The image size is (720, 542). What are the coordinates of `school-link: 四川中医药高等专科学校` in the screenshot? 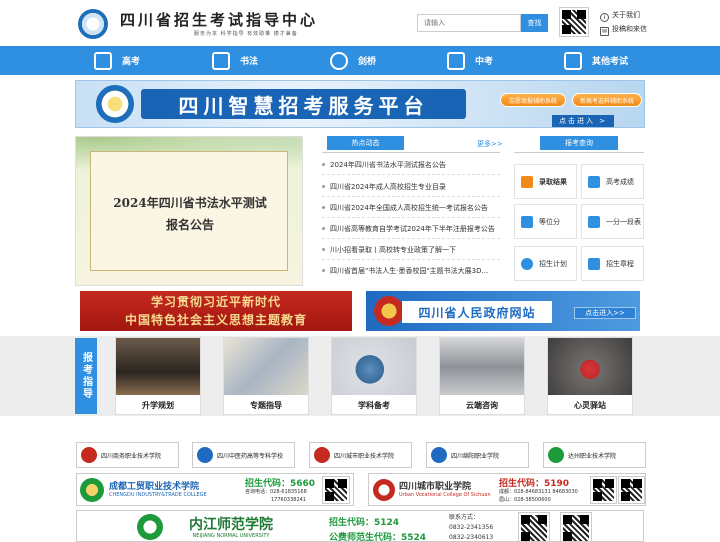 It's located at (243, 455).